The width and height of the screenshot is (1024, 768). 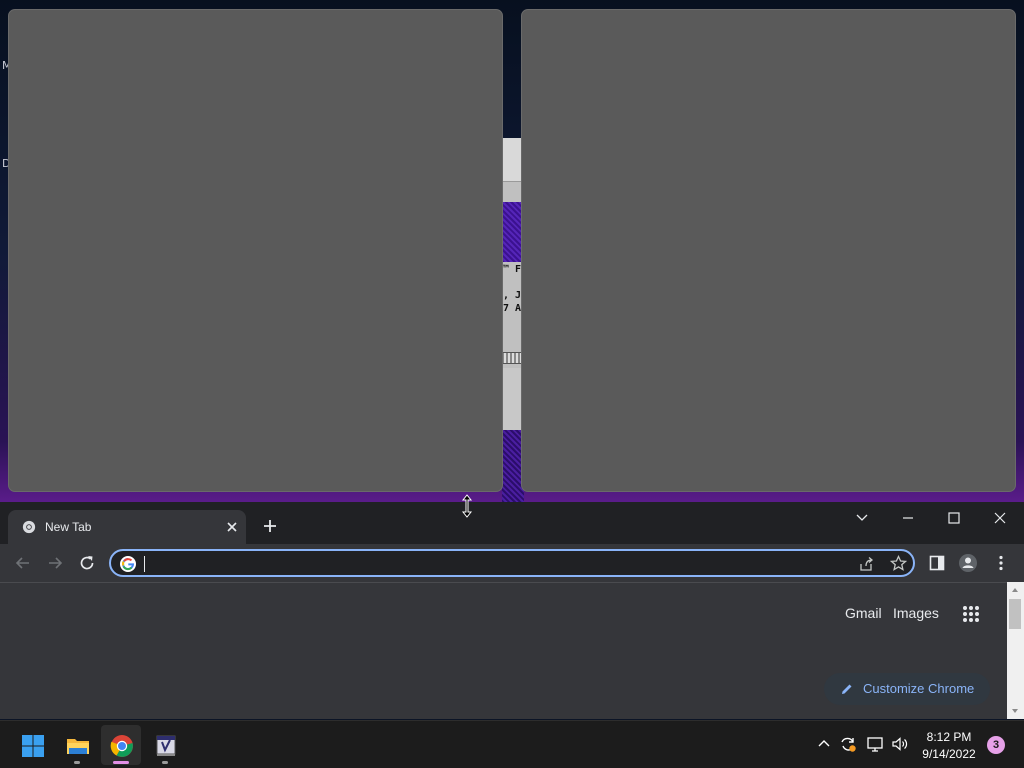 What do you see at coordinates (55, 563) in the screenshot?
I see `forward-arrow-icon` at bounding box center [55, 563].